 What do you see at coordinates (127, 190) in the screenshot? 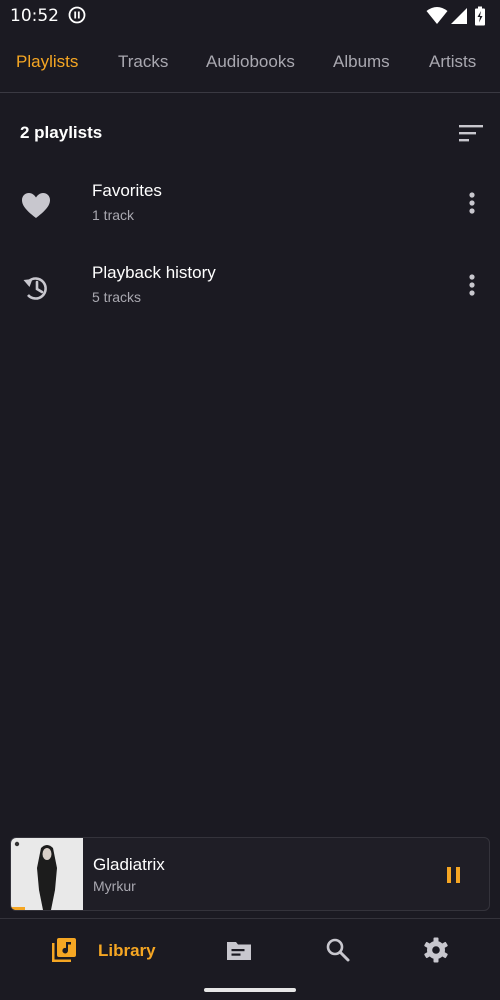
I see `playlist-title: Favorites` at bounding box center [127, 190].